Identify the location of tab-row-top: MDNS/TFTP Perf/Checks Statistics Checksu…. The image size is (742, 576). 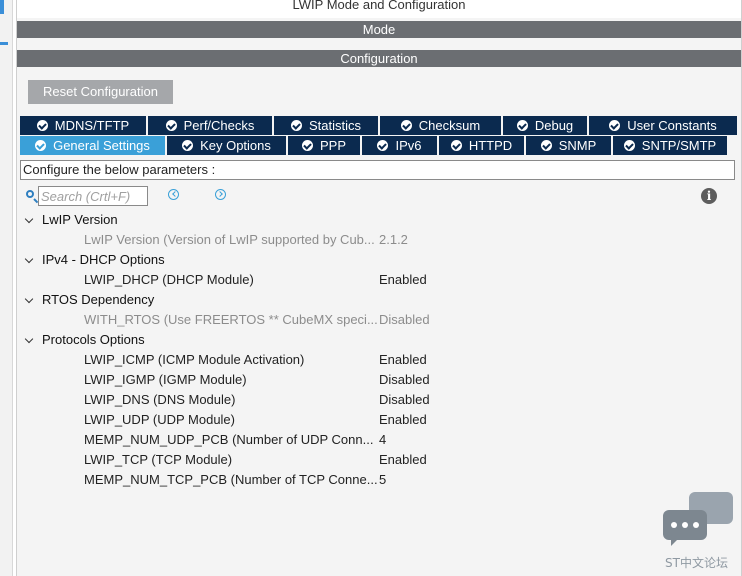
(378, 125).